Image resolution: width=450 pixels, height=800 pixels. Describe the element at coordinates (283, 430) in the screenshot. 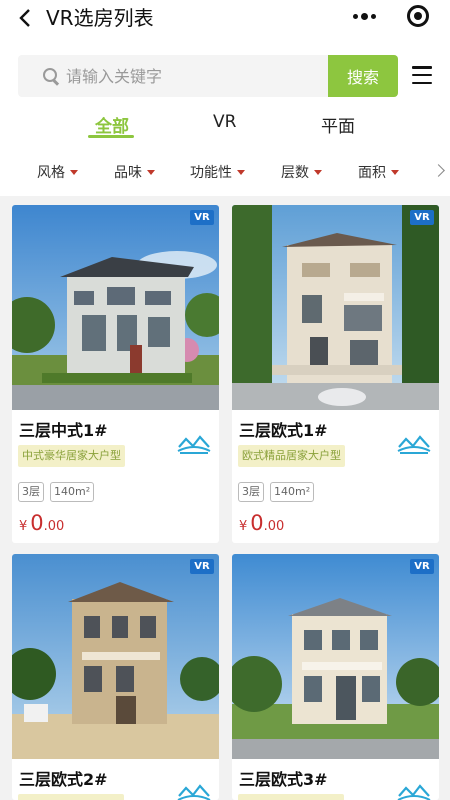

I see `house-title: 三层欧式1#` at that location.